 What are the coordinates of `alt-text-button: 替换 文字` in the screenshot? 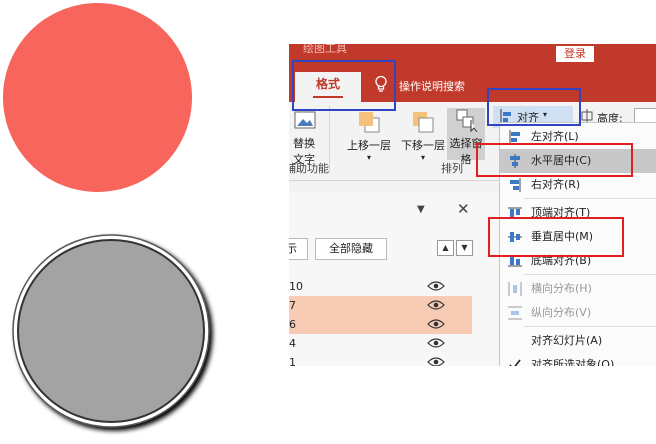 It's located at (304, 138).